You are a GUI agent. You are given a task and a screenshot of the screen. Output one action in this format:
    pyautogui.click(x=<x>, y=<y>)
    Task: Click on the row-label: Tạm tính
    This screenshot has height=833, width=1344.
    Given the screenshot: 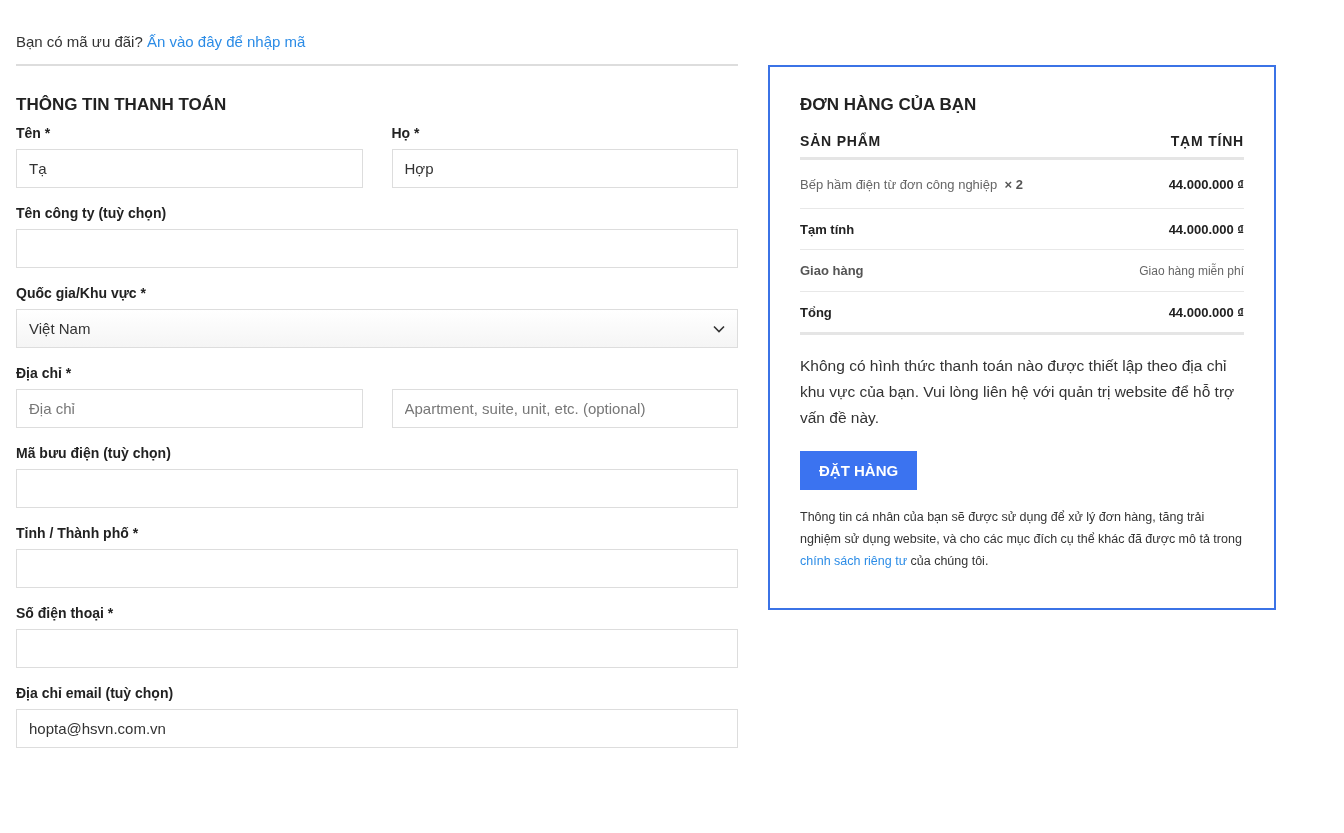 What is the action you would take?
    pyautogui.click(x=827, y=229)
    